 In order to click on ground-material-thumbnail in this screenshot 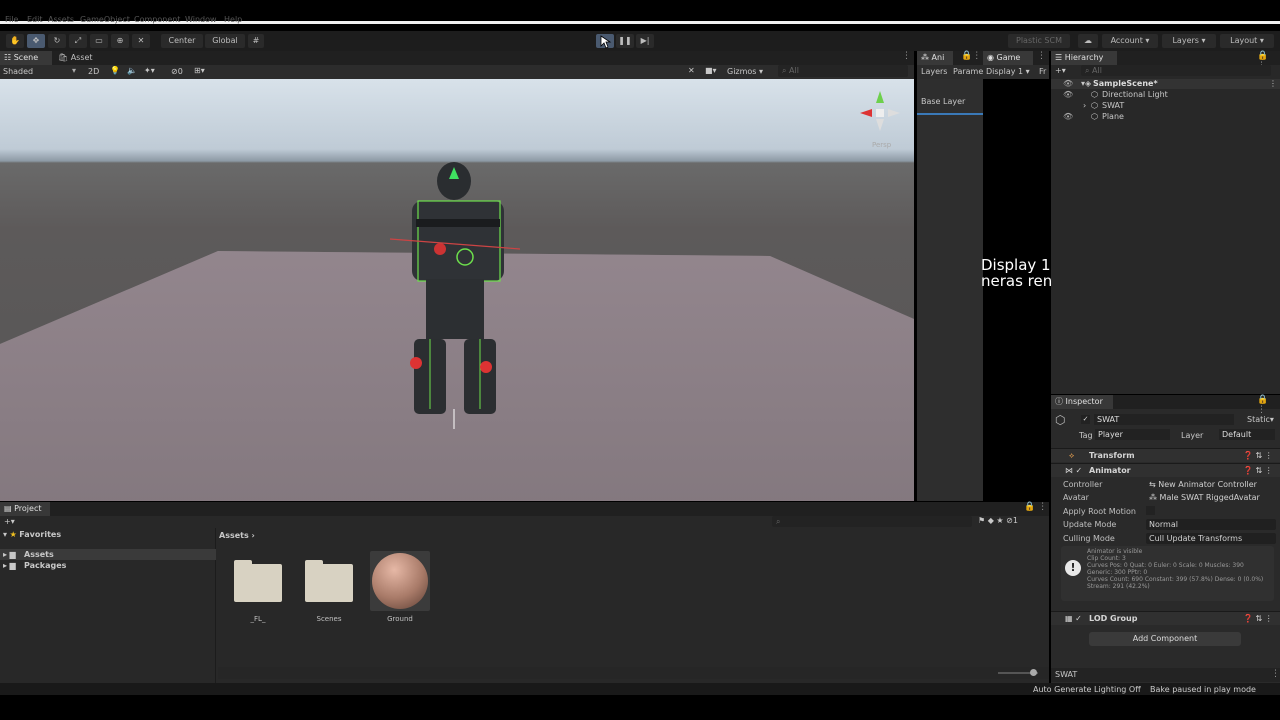, I will do `click(400, 581)`.